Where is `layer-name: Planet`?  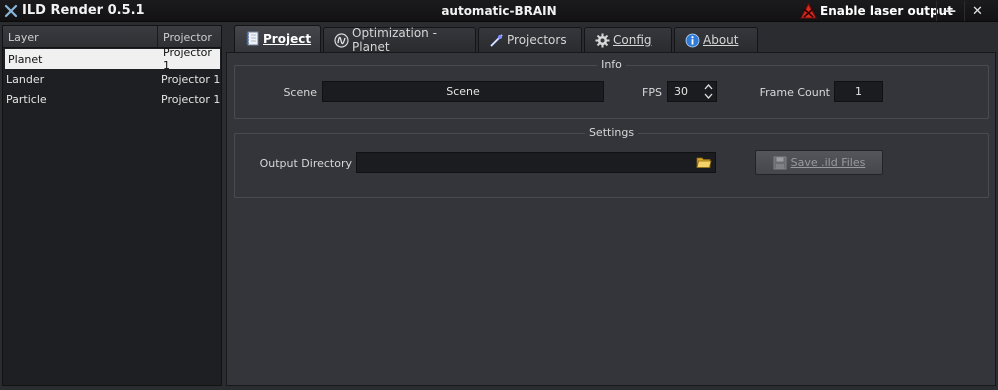
layer-name: Planet is located at coordinates (25, 59).